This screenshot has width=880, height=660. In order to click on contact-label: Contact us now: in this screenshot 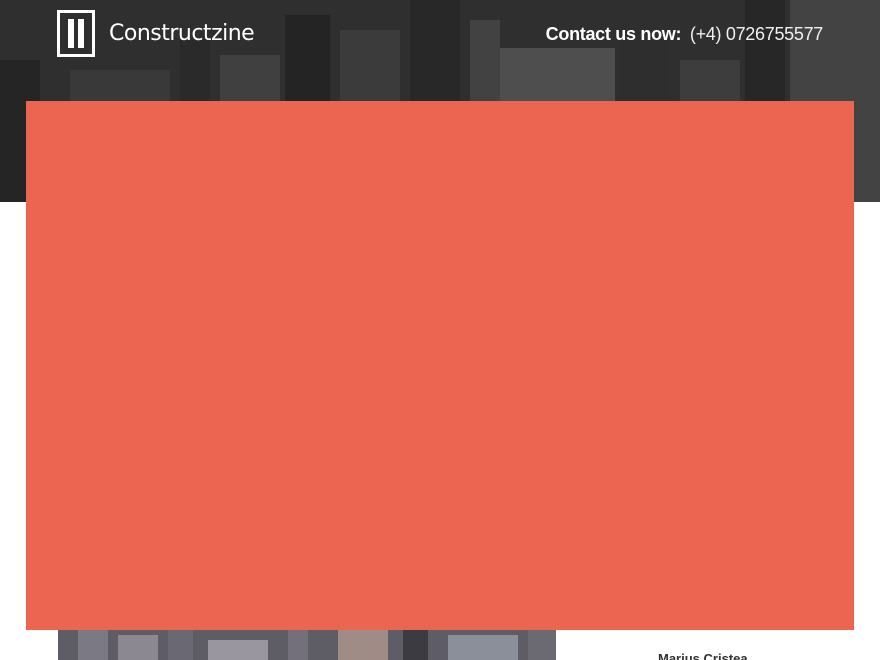, I will do `click(613, 34)`.